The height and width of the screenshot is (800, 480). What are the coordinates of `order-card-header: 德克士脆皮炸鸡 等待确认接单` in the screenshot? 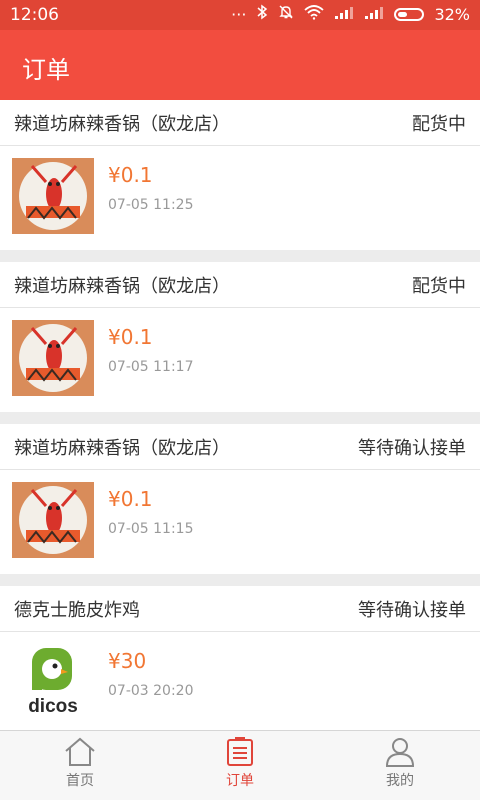 It's located at (240, 609).